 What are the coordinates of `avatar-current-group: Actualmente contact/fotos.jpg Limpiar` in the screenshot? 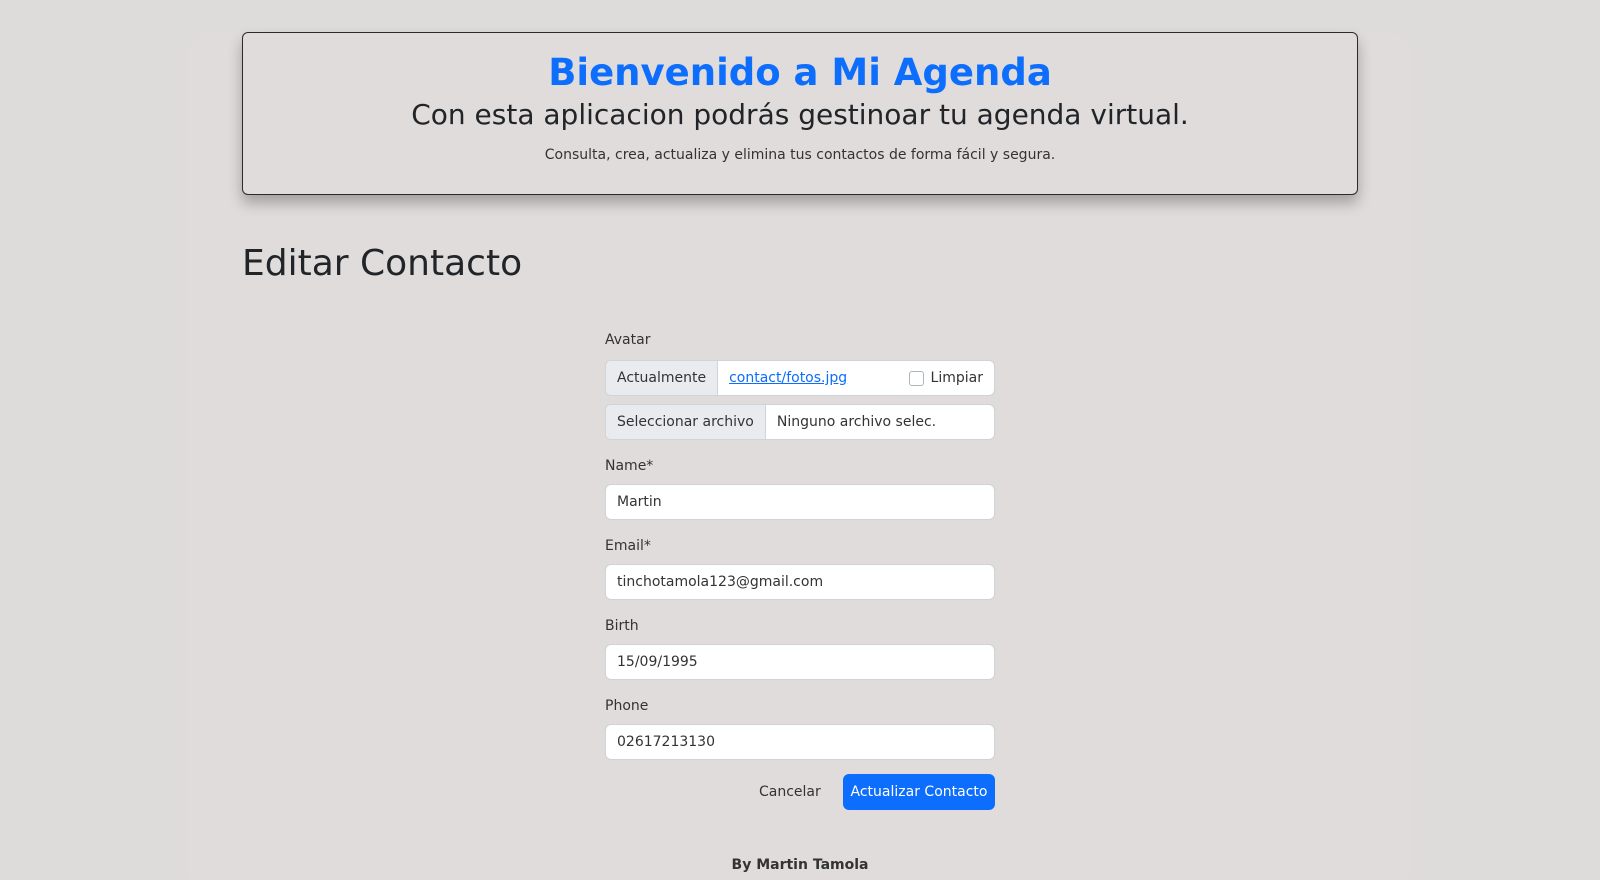 It's located at (800, 378).